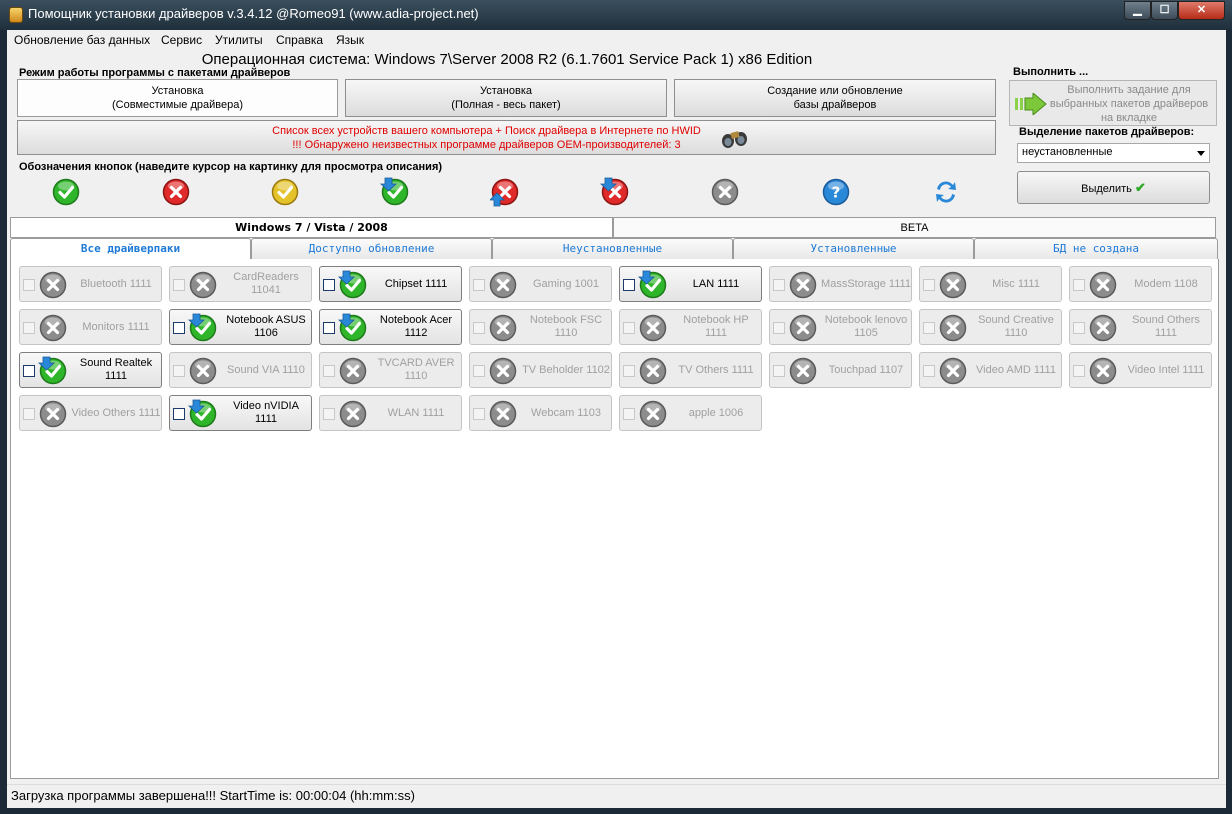 This screenshot has height=814, width=1232. Describe the element at coordinates (240, 370) in the screenshot. I see `driverpack-button: Sound VIA 1110` at that location.